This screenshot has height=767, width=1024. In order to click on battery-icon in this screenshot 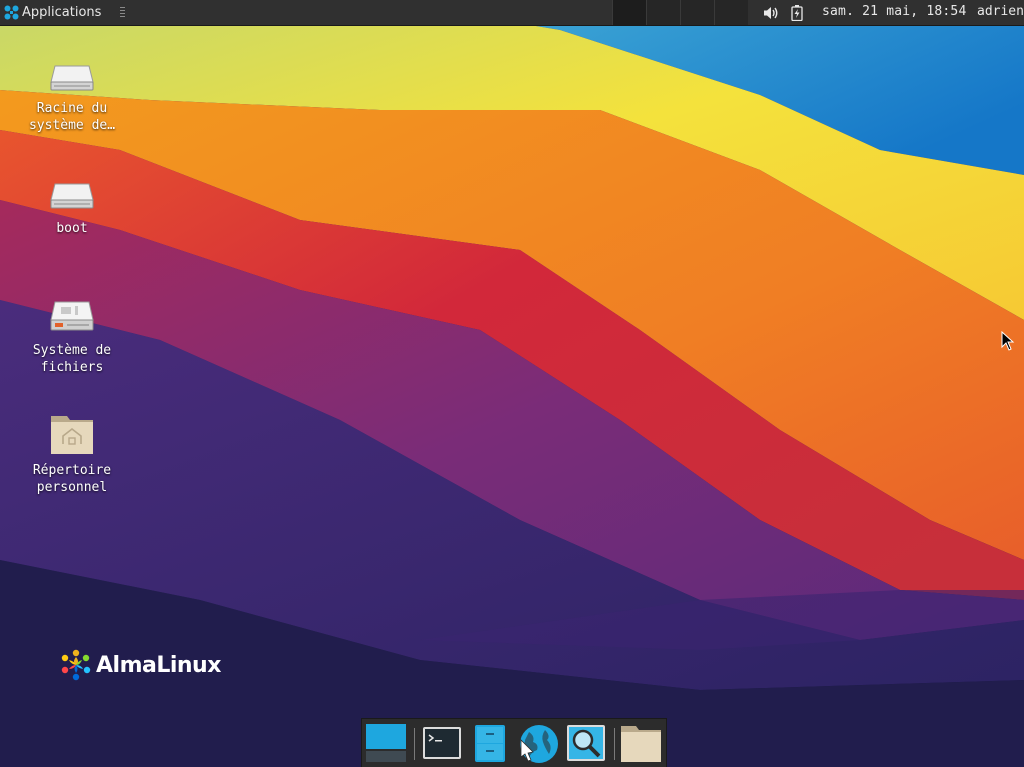, I will do `click(797, 13)`.